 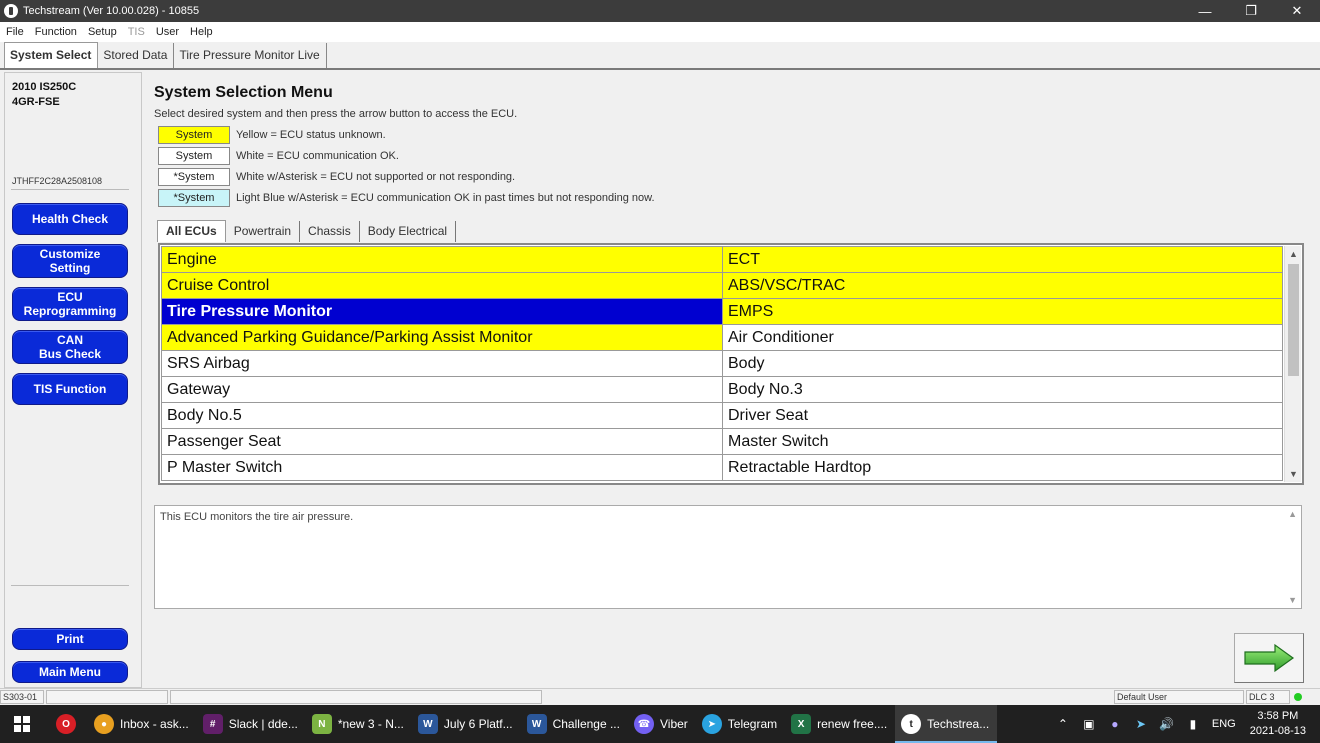 I want to click on tab-tire-pressure-monitor-live: Tire Pressure Monitor Live, so click(x=250, y=55).